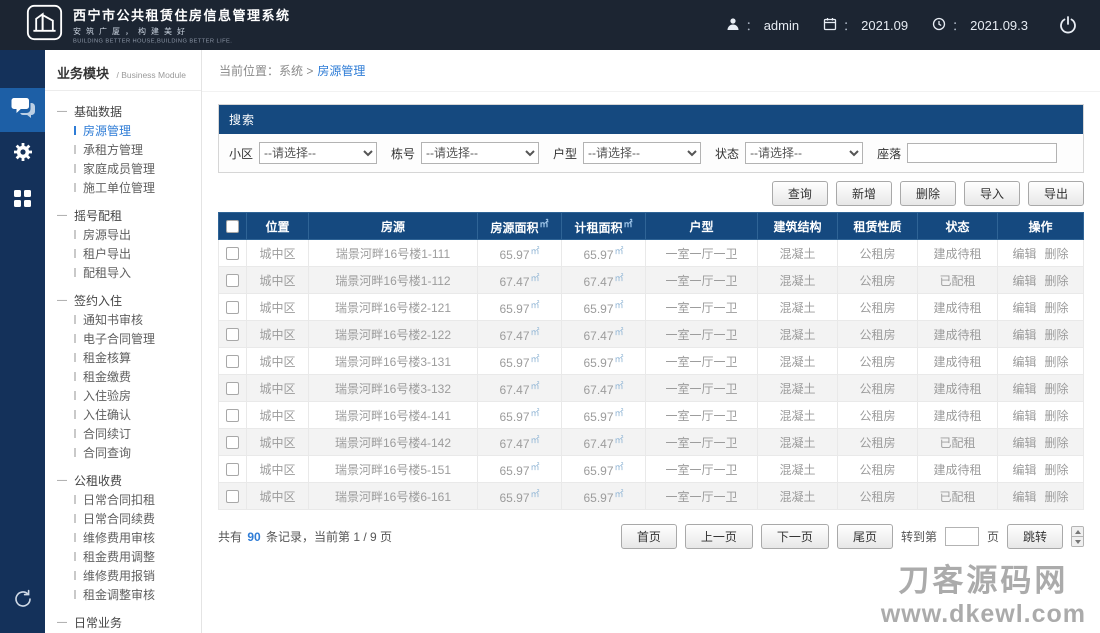 The width and height of the screenshot is (1100, 633). What do you see at coordinates (980, 25) in the screenshot?
I see `date-indicator: ： 2021.09.3` at bounding box center [980, 25].